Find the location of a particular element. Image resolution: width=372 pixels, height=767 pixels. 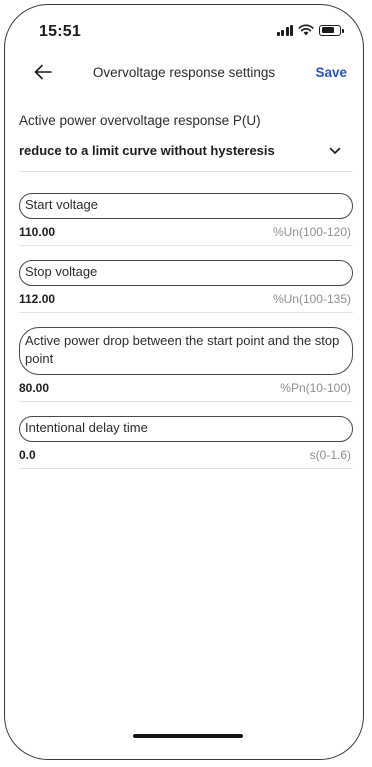

delay-time-field: Intentional delay time 0.0 s(0-1.6) is located at coordinates (186, 442).